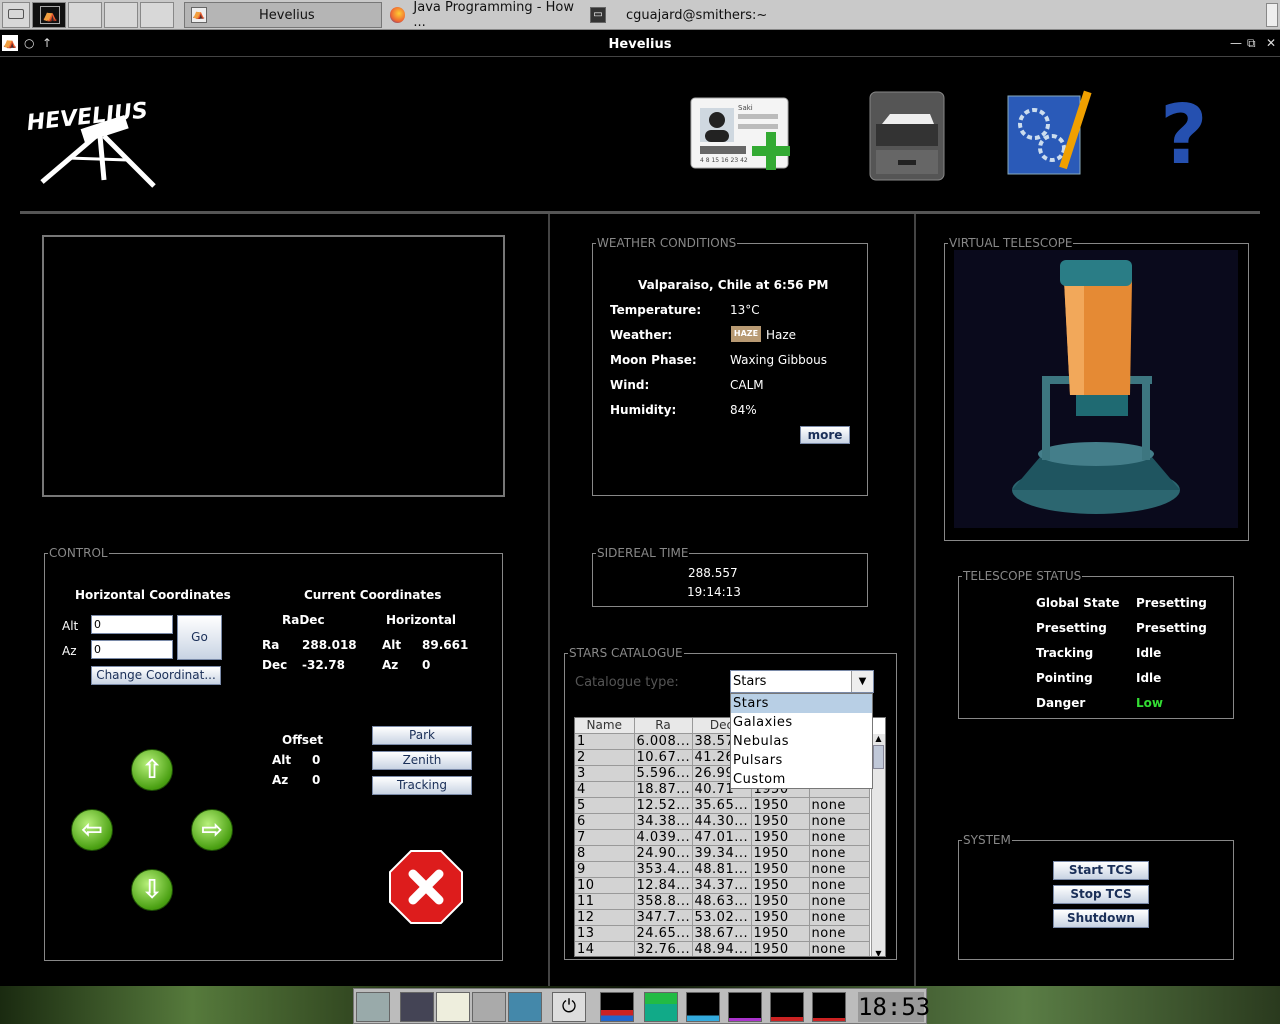 The width and height of the screenshot is (1280, 1024). Describe the element at coordinates (132, 649) in the screenshot. I see `az-input` at that location.